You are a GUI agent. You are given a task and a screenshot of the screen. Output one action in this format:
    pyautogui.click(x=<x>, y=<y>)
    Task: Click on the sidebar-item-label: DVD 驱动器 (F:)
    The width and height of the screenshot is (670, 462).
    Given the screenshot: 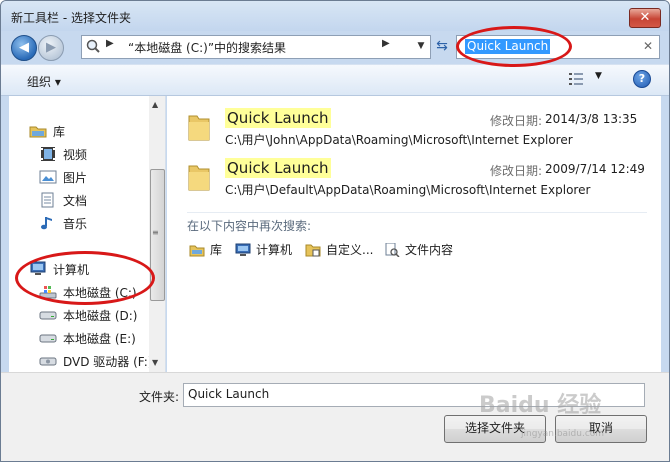 What is the action you would take?
    pyautogui.click(x=108, y=361)
    